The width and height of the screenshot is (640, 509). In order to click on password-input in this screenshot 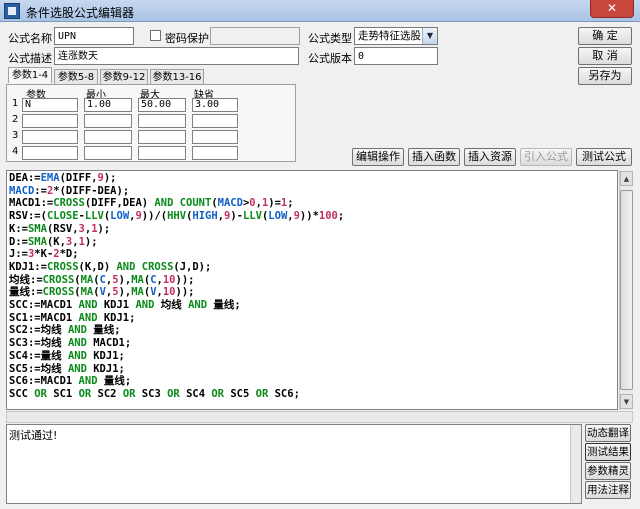, I will do `click(255, 36)`.